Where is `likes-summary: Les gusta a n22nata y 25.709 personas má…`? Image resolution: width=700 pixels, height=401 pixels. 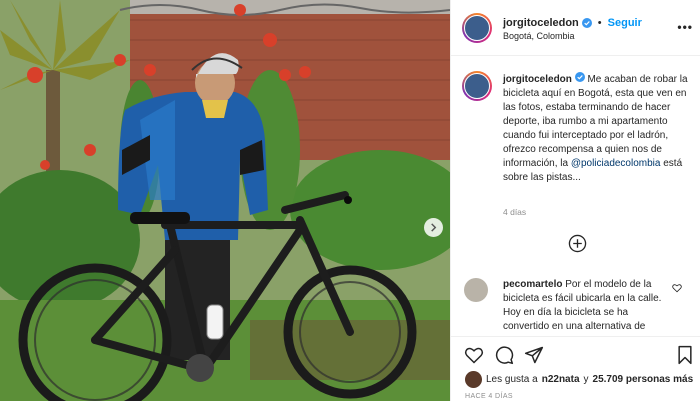 likes-summary: Les gusta a n22nata y 25.709 personas má… is located at coordinates (579, 379).